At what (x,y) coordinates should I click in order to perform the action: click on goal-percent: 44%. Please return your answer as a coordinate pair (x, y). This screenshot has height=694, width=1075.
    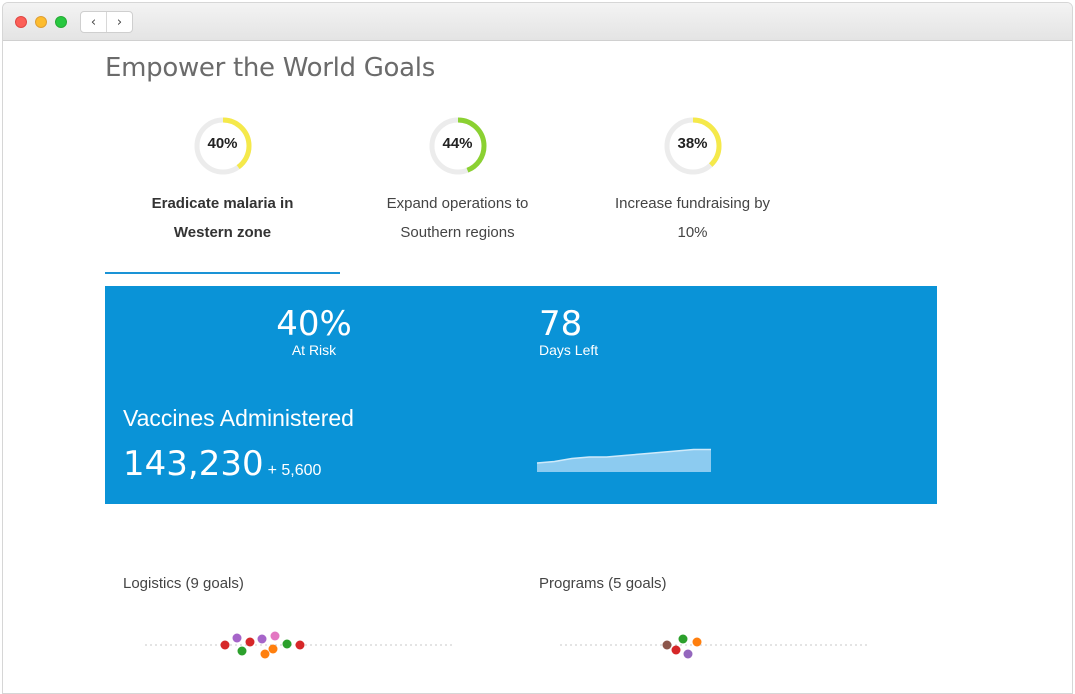
    Looking at the image, I should click on (457, 143).